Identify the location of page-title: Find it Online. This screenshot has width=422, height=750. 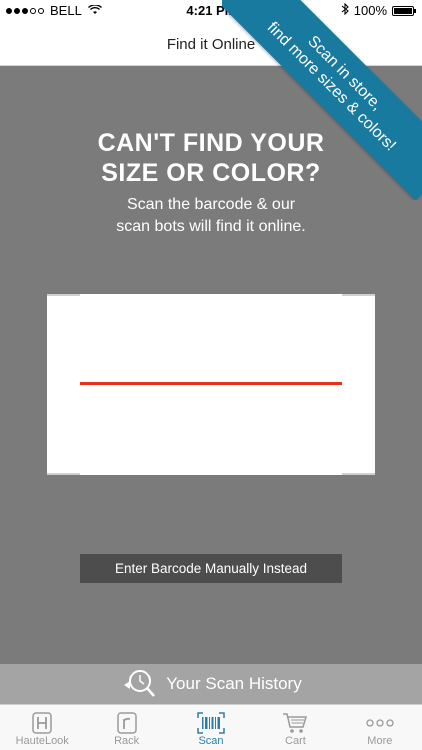
(211, 44).